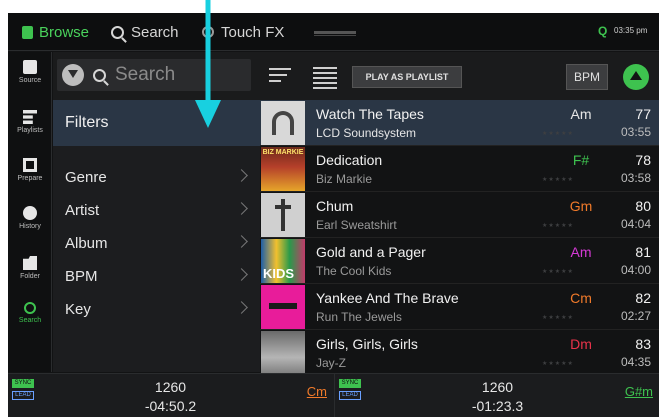 The height and width of the screenshot is (417, 659). Describe the element at coordinates (208, 64) in the screenshot. I see `annotation-arrow-icon` at that location.